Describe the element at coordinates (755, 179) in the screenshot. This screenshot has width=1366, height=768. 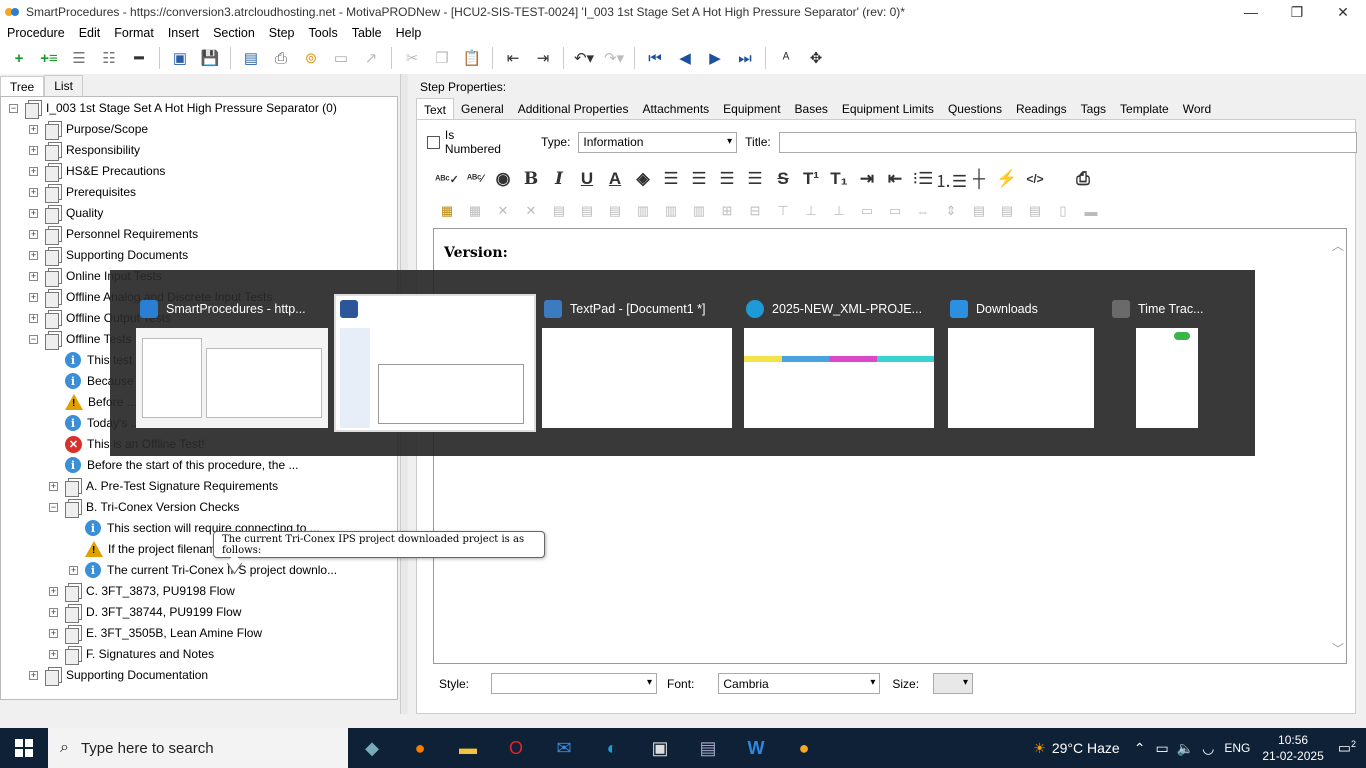
I see `justify-icon: ☰` at that location.